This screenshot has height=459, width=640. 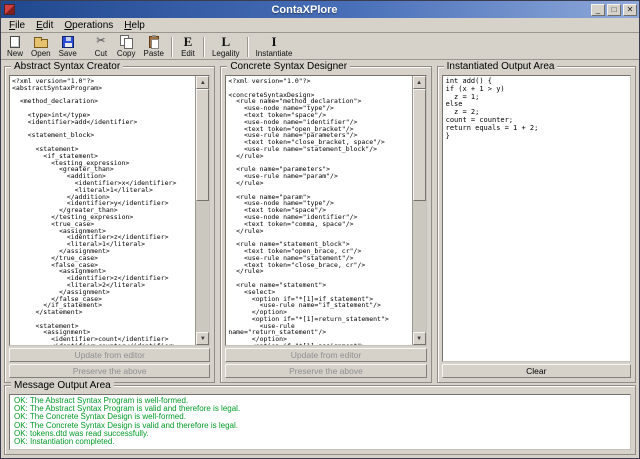 What do you see at coordinates (9, 9) in the screenshot?
I see `app-icon` at bounding box center [9, 9].